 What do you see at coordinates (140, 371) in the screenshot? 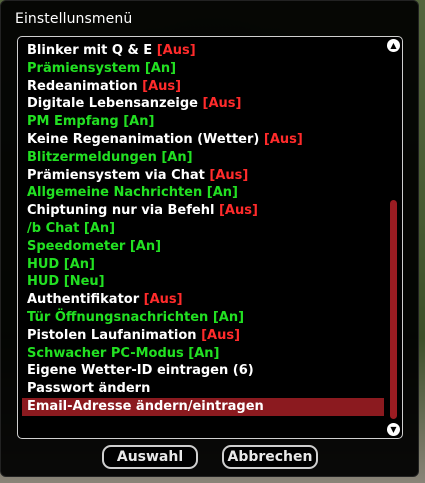
I see `list-item-label: Eigene Wetter-ID eintragen (6)` at bounding box center [140, 371].